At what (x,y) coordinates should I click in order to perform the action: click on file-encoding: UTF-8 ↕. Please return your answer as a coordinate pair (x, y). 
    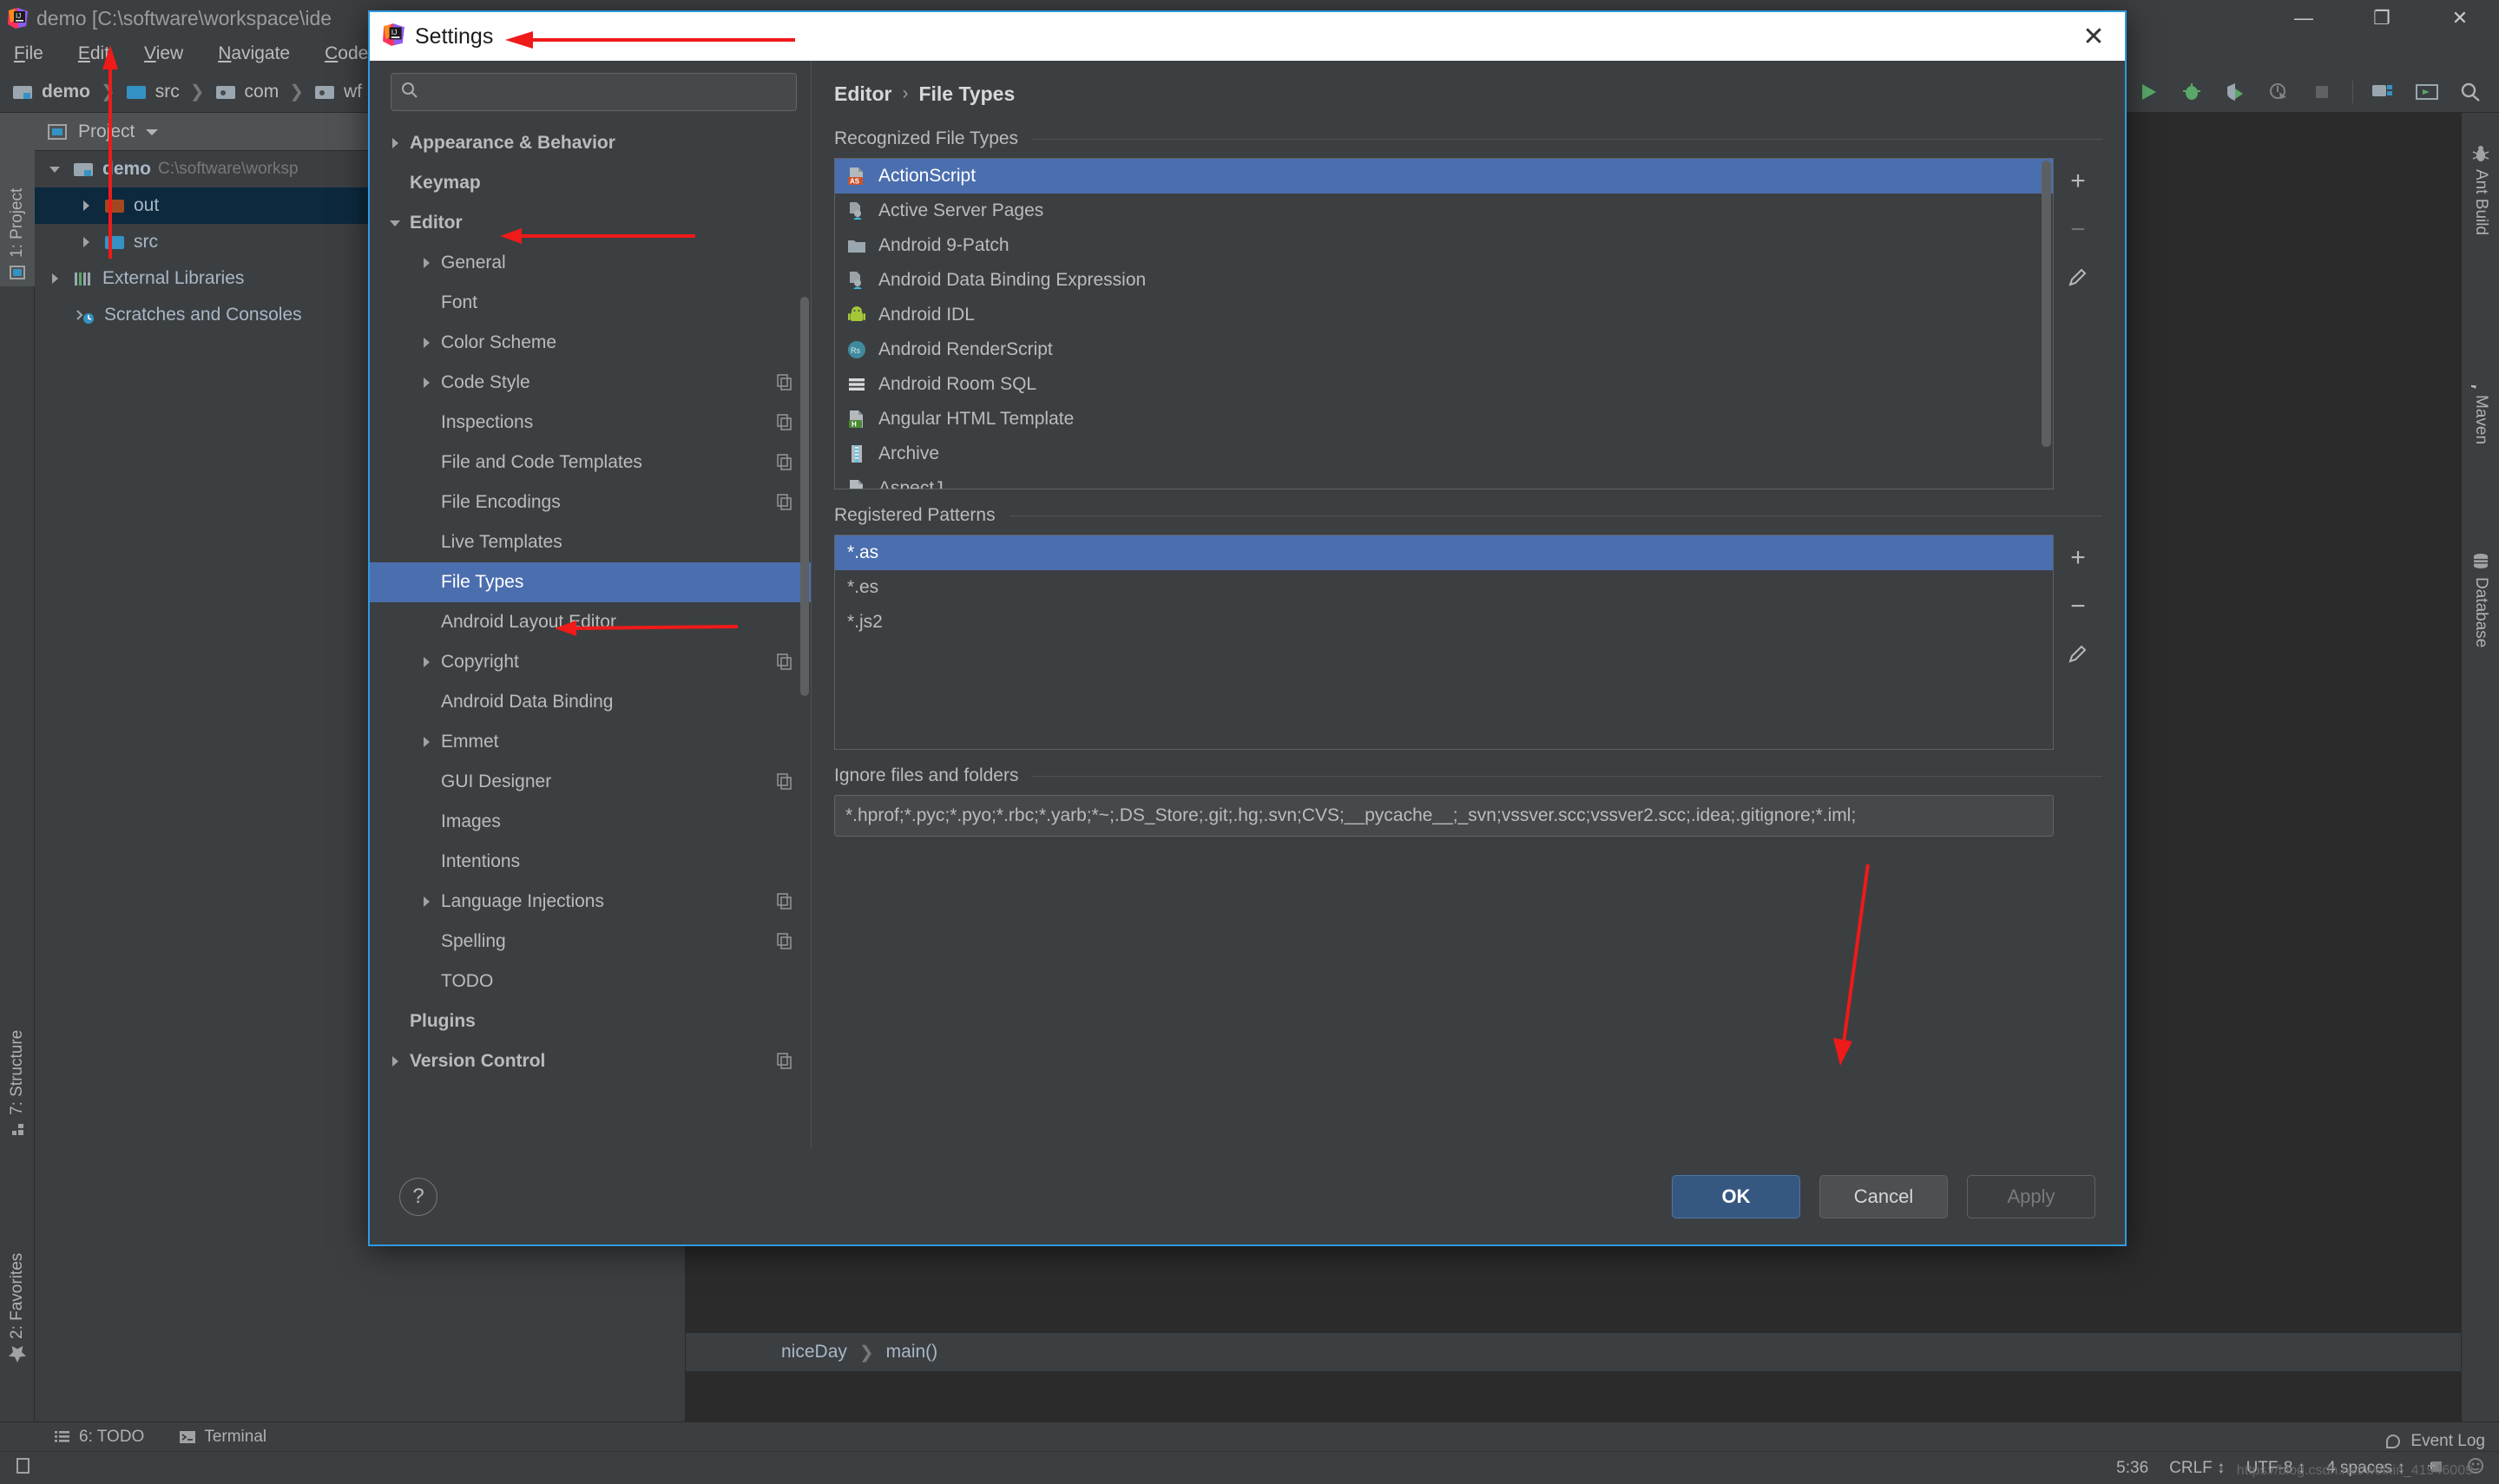
    Looking at the image, I should click on (2276, 1469).